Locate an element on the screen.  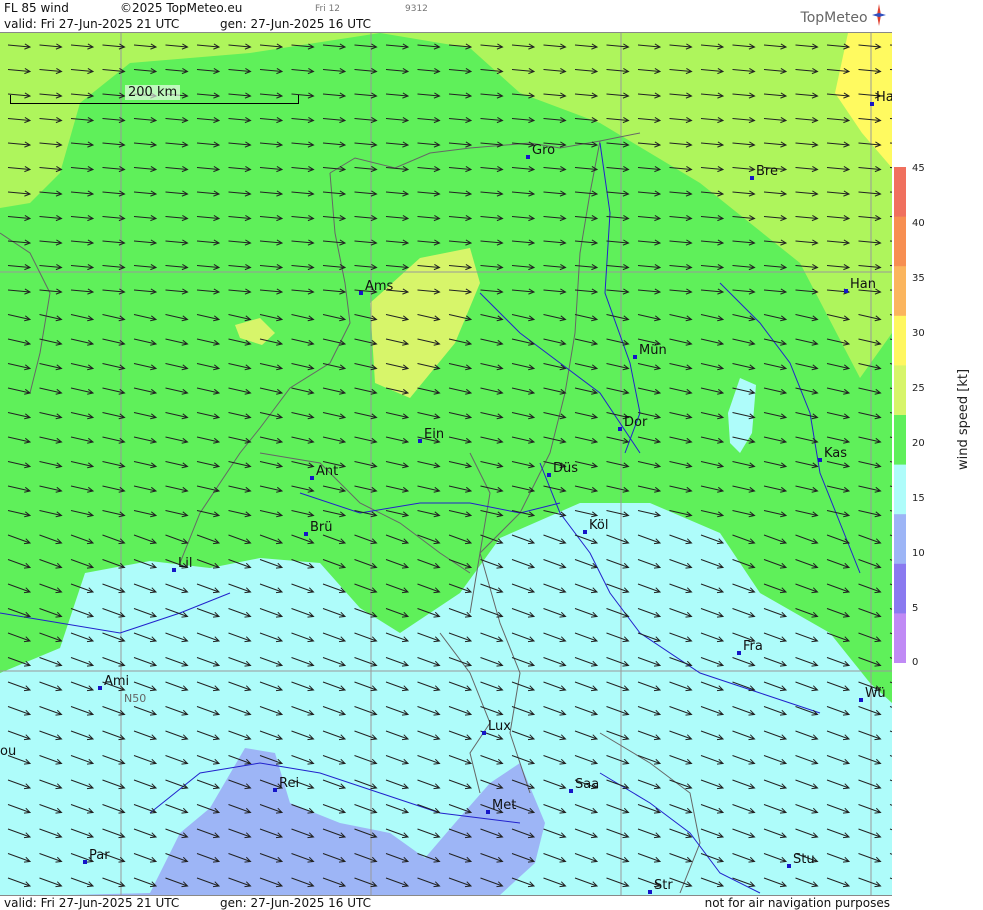
footer-generated-time: gen: 27-Jun-2025 16 UTC is located at coordinates (296, 903).